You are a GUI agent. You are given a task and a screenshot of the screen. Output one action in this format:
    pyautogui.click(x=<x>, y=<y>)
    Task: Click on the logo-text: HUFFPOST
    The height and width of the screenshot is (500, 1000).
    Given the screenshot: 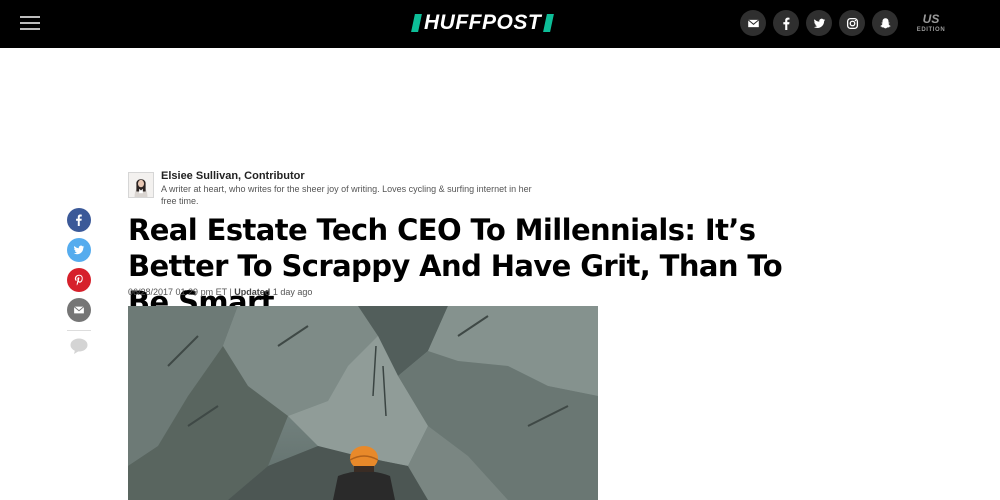 What is the action you would take?
    pyautogui.click(x=483, y=22)
    